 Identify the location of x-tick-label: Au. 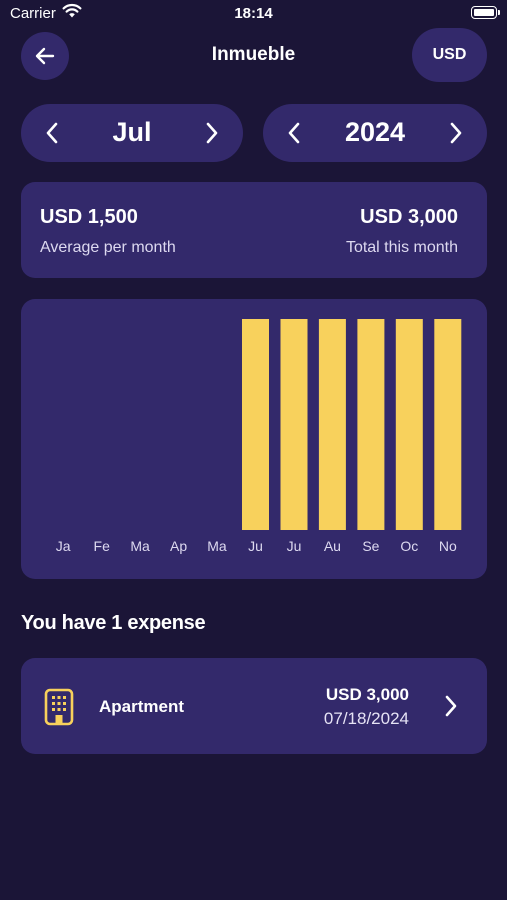
(332, 546).